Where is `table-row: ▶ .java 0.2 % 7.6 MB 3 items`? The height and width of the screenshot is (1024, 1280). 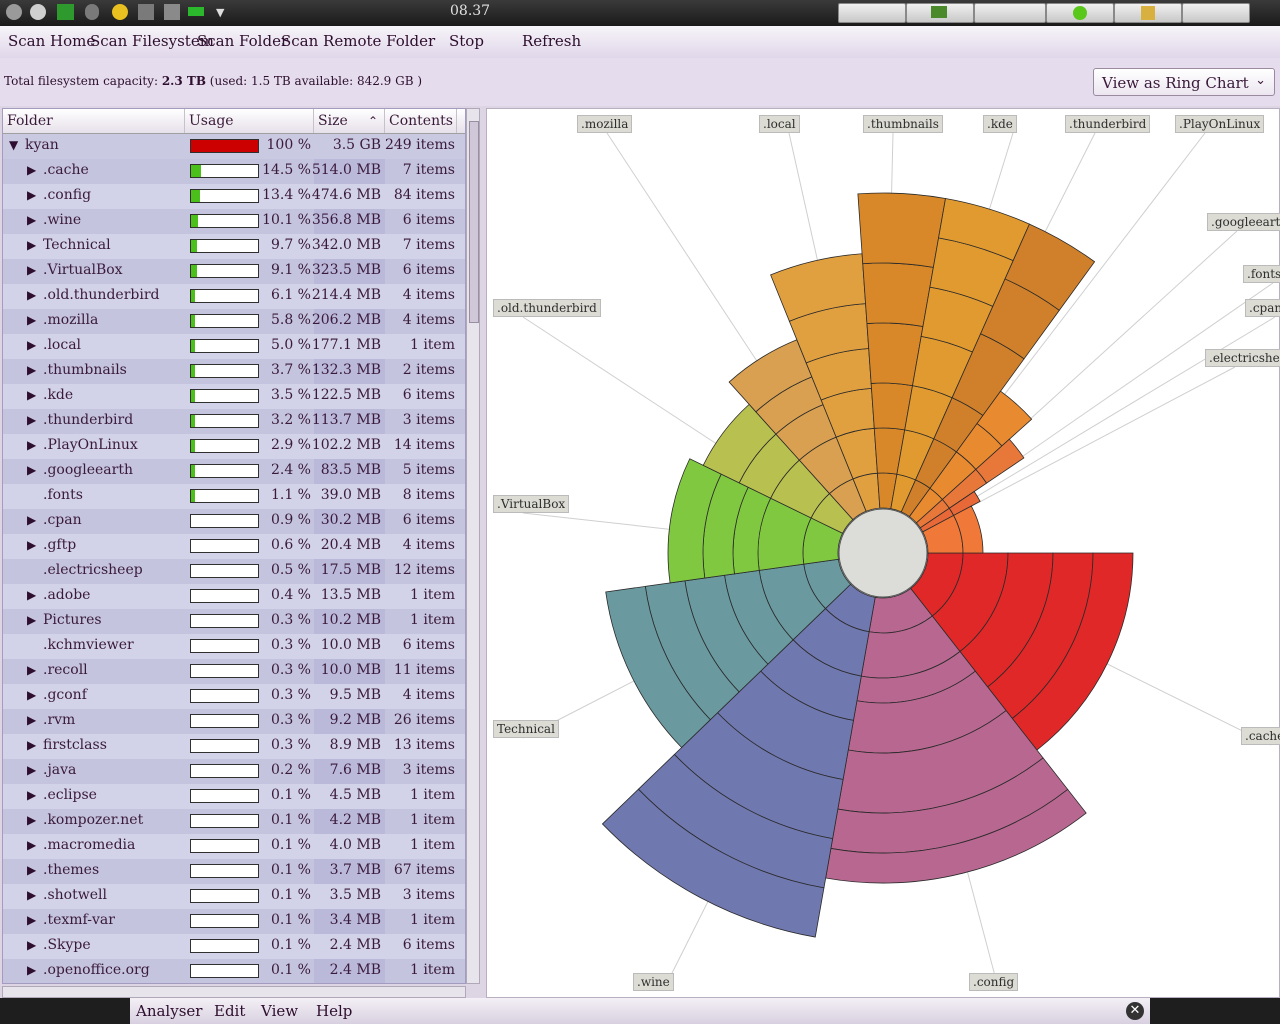 table-row: ▶ .java 0.2 % 7.6 MB 3 items is located at coordinates (234, 771).